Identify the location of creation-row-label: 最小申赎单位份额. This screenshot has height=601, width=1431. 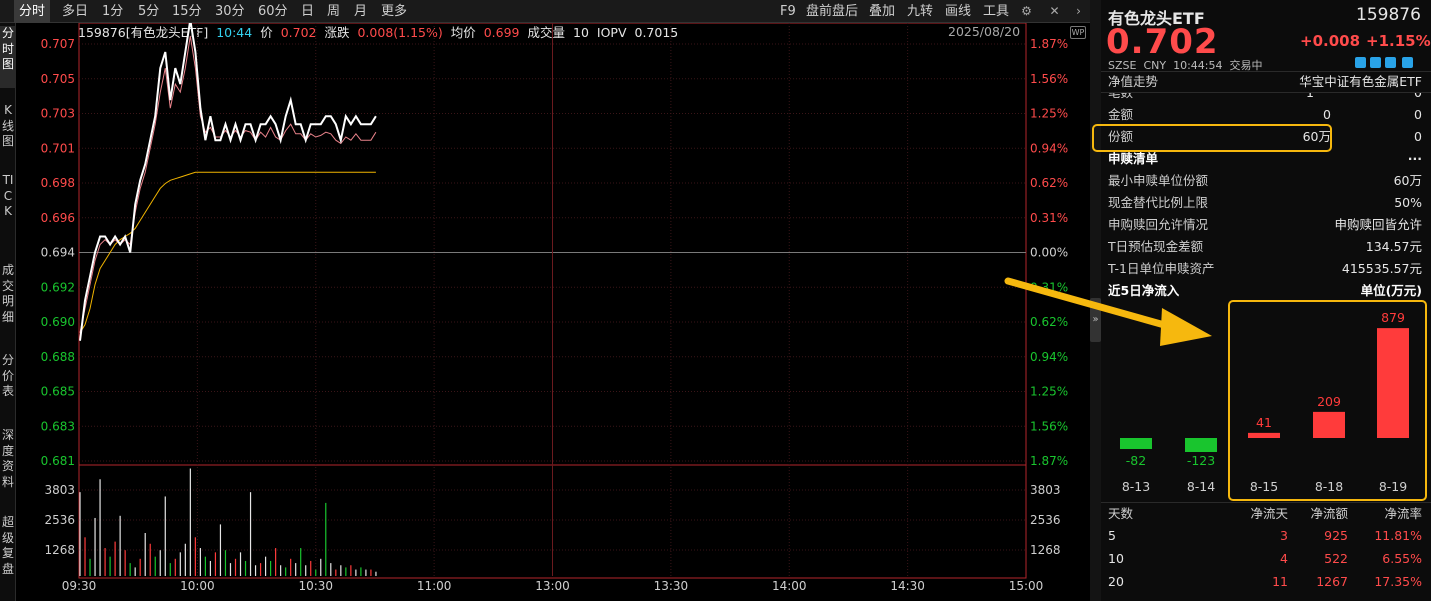
(1158, 180).